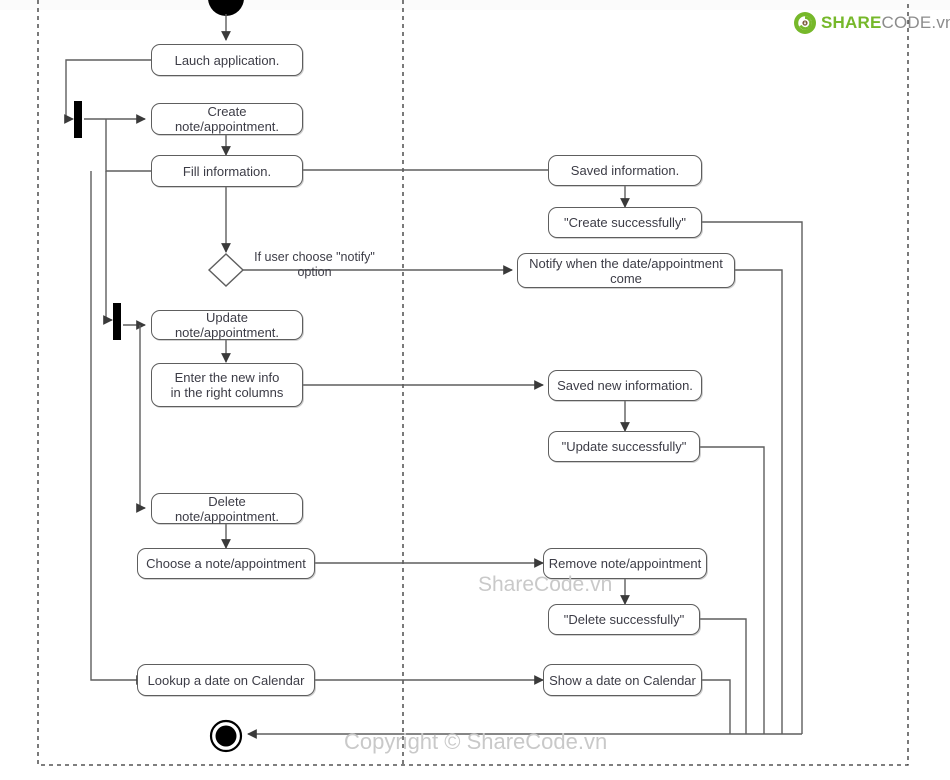 The height and width of the screenshot is (780, 950). I want to click on edge-createok-return, so click(752, 477).